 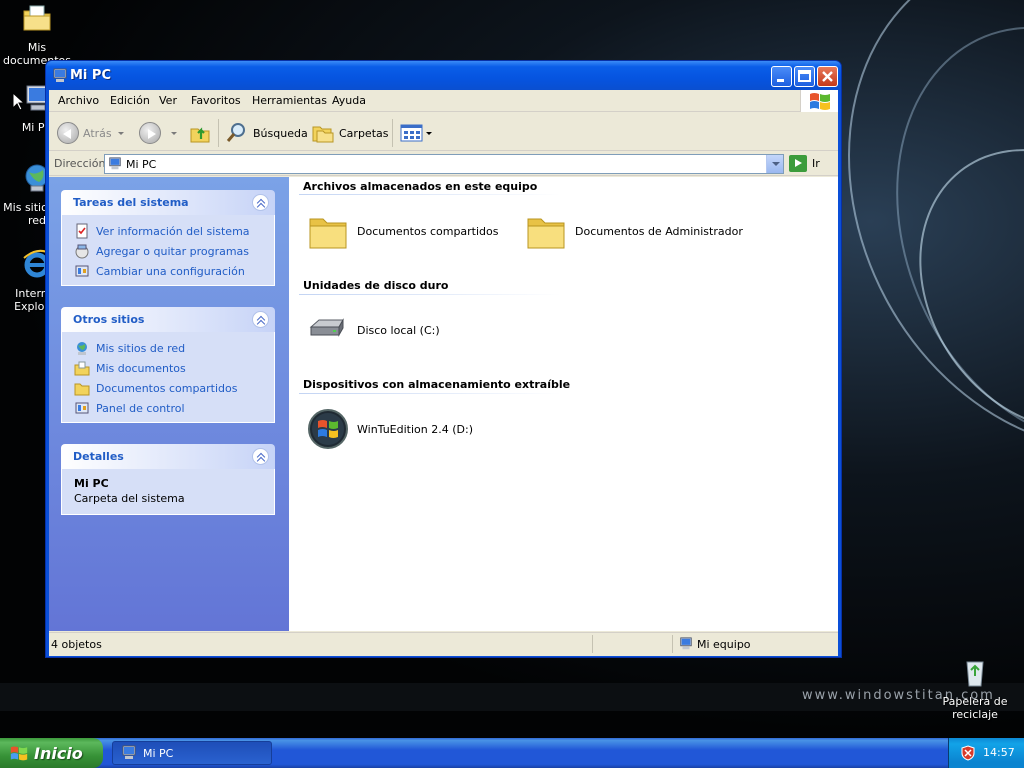 What do you see at coordinates (430, 294) in the screenshot?
I see `group-divider` at bounding box center [430, 294].